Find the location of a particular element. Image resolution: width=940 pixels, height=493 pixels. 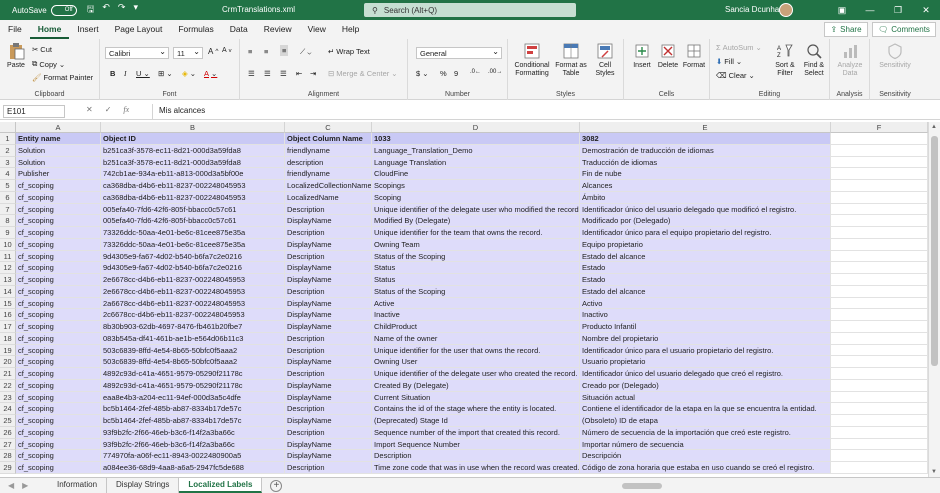

row-header: 18 is located at coordinates (8, 338).